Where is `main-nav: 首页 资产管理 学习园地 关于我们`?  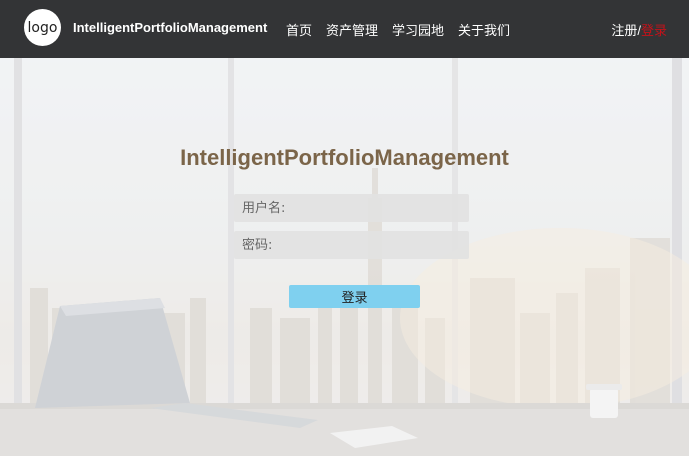 main-nav: 首页 资产管理 学习园地 关于我们 is located at coordinates (398, 29).